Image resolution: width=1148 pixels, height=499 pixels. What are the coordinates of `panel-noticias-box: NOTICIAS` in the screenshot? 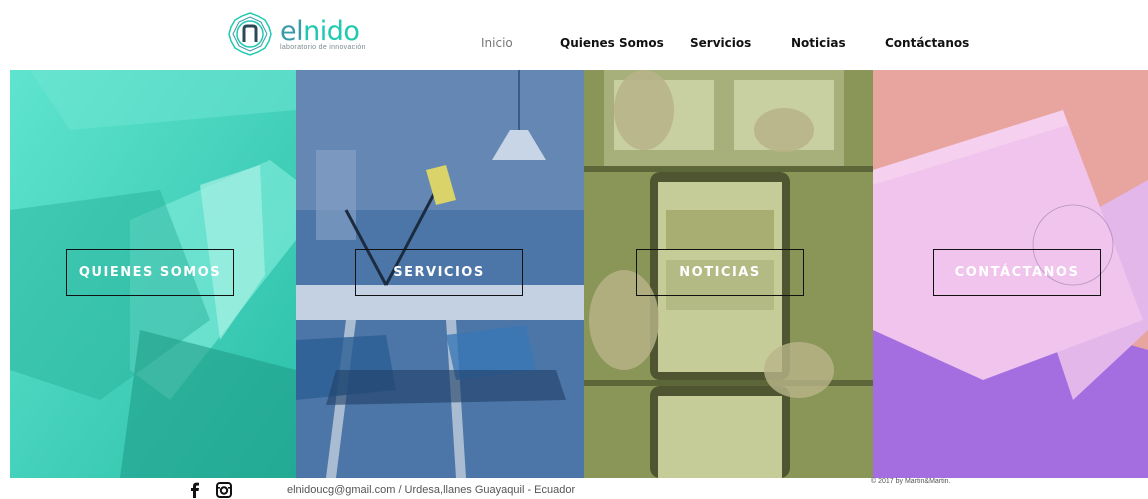 It's located at (720, 272).